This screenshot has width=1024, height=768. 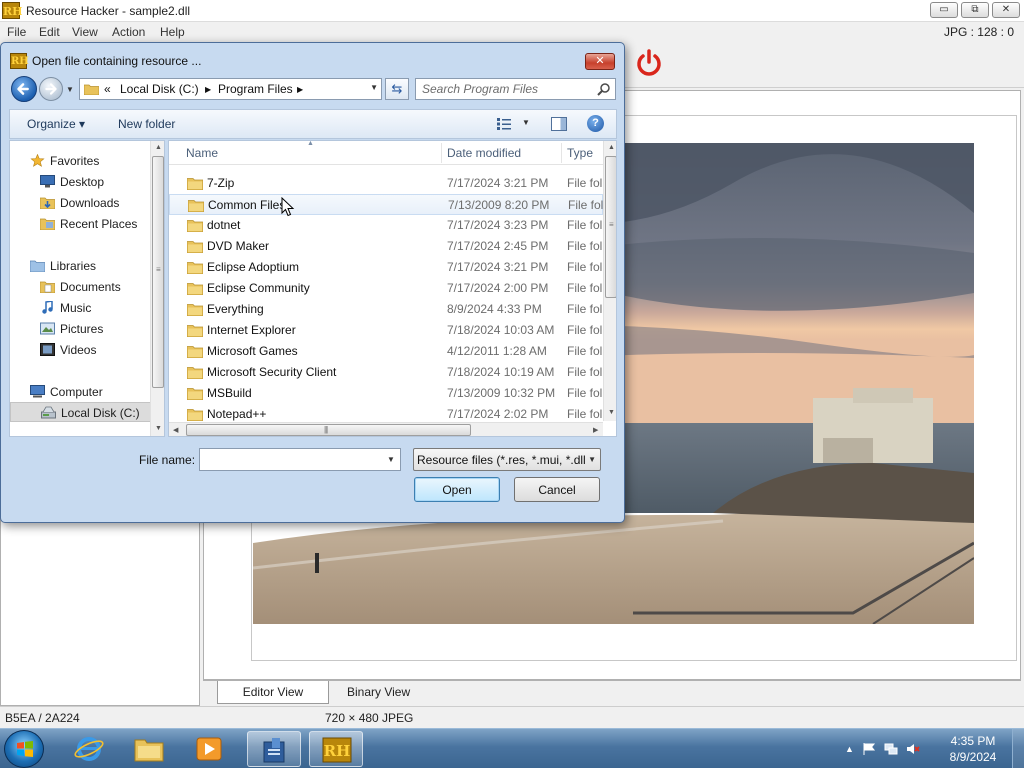 I want to click on view-dropdown-icon: ▼, so click(x=526, y=122).